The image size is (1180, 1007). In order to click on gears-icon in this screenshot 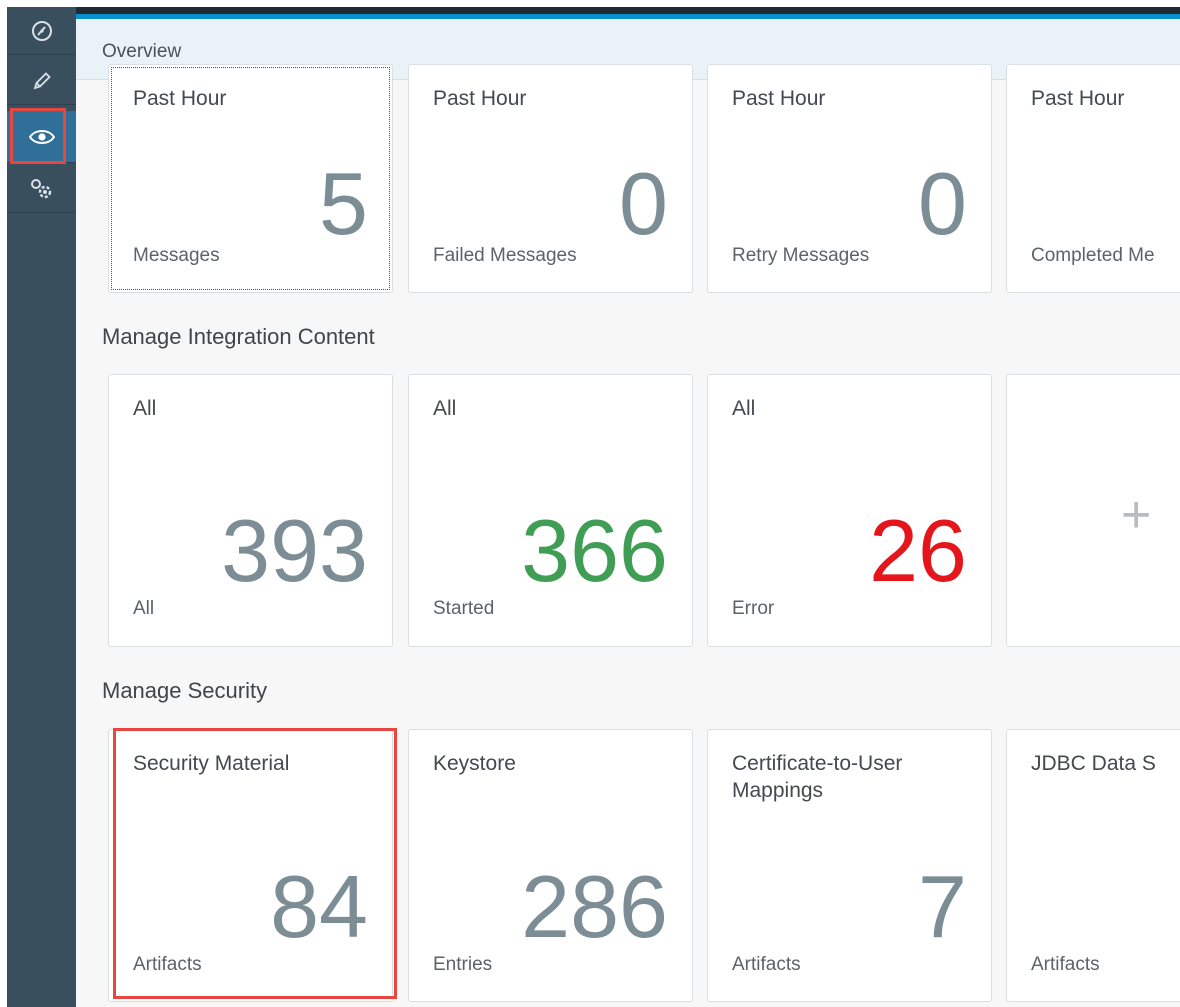, I will do `click(41, 189)`.